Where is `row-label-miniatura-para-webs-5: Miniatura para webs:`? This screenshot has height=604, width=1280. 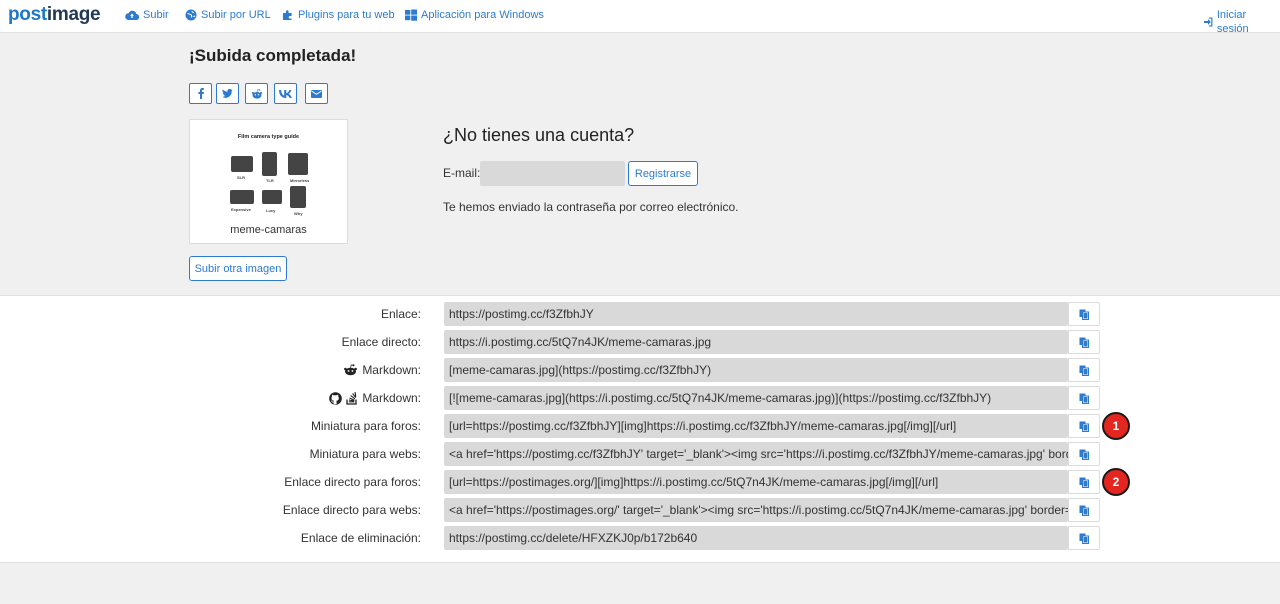 row-label-miniatura-para-webs-5: Miniatura para webs: is located at coordinates (365, 454).